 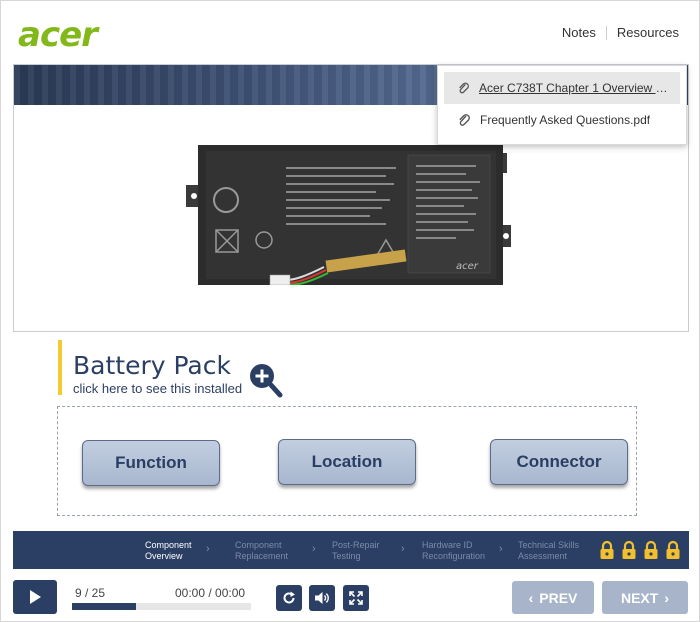 I want to click on svg-text: acer, so click(x=467, y=266).